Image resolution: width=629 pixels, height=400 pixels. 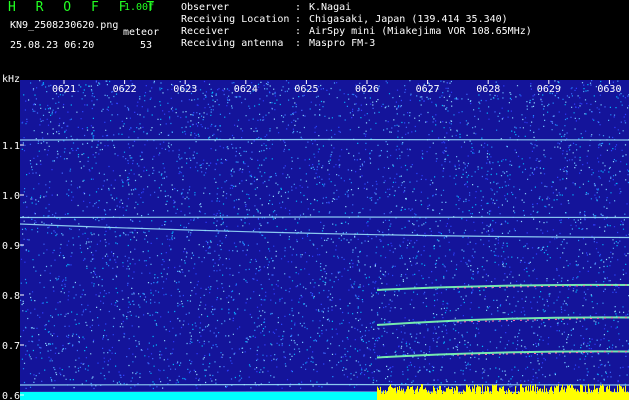 I want to click on y-tick-label: 0.9, so click(x=11, y=246).